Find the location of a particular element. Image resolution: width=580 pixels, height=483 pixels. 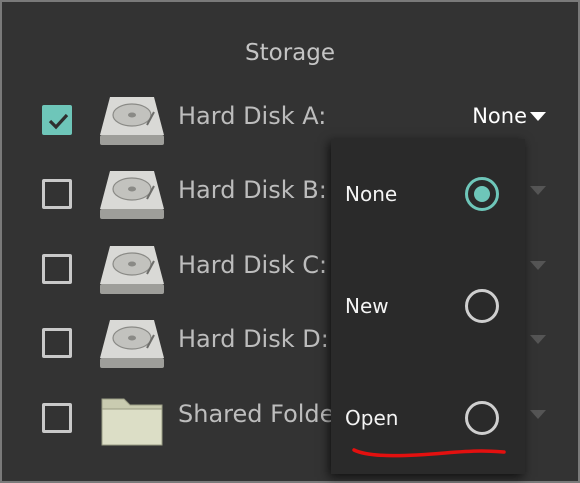

hard-disk-d-label: Hard Disk D: is located at coordinates (253, 339).